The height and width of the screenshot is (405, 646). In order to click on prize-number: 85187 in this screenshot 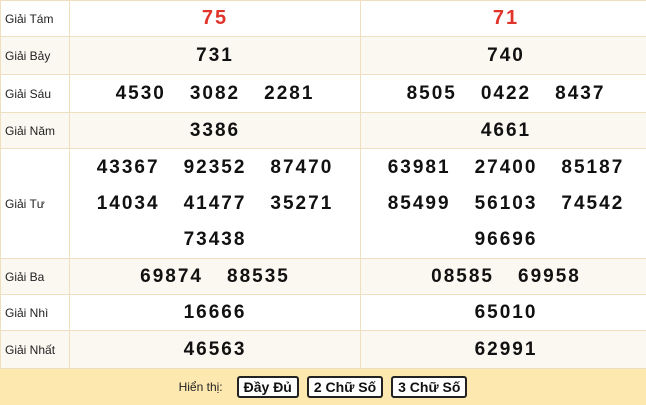, I will do `click(592, 168)`.